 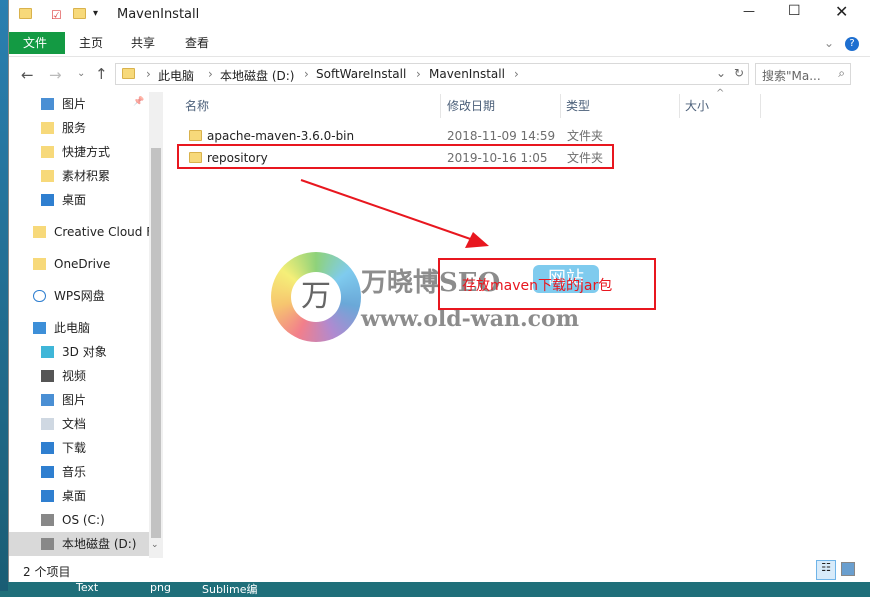 What do you see at coordinates (537, 286) in the screenshot?
I see `annotation-text: 存放maven下载的jar包` at bounding box center [537, 286].